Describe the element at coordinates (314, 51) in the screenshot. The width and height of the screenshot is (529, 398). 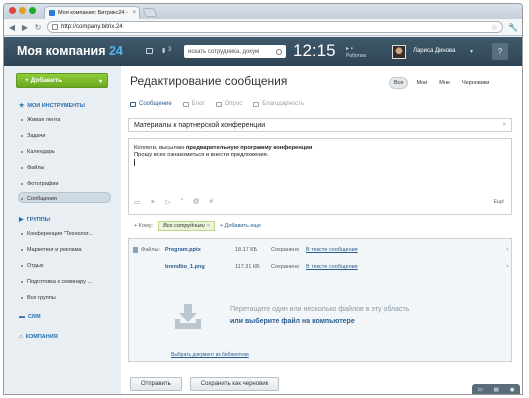
I see `clock: 12:15` at that location.